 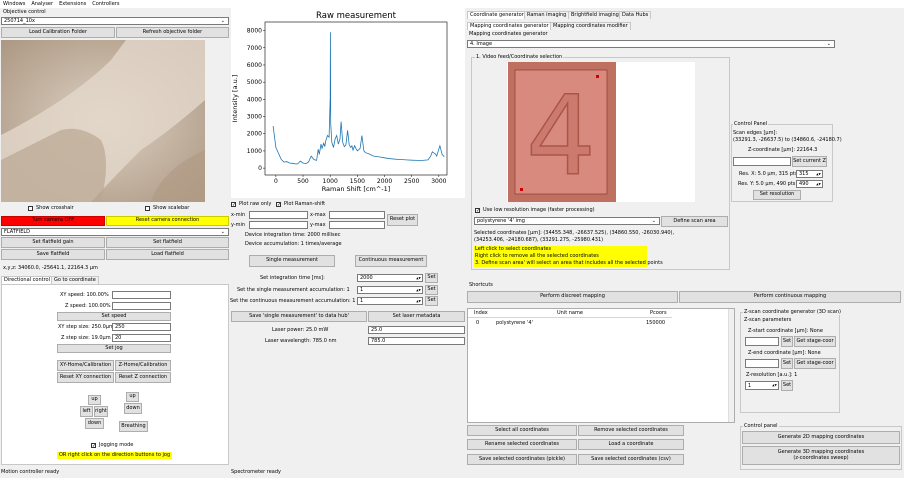 What do you see at coordinates (509, 26) in the screenshot?
I see `tab-mapping-generator: Mapping coordinates generator` at bounding box center [509, 26].